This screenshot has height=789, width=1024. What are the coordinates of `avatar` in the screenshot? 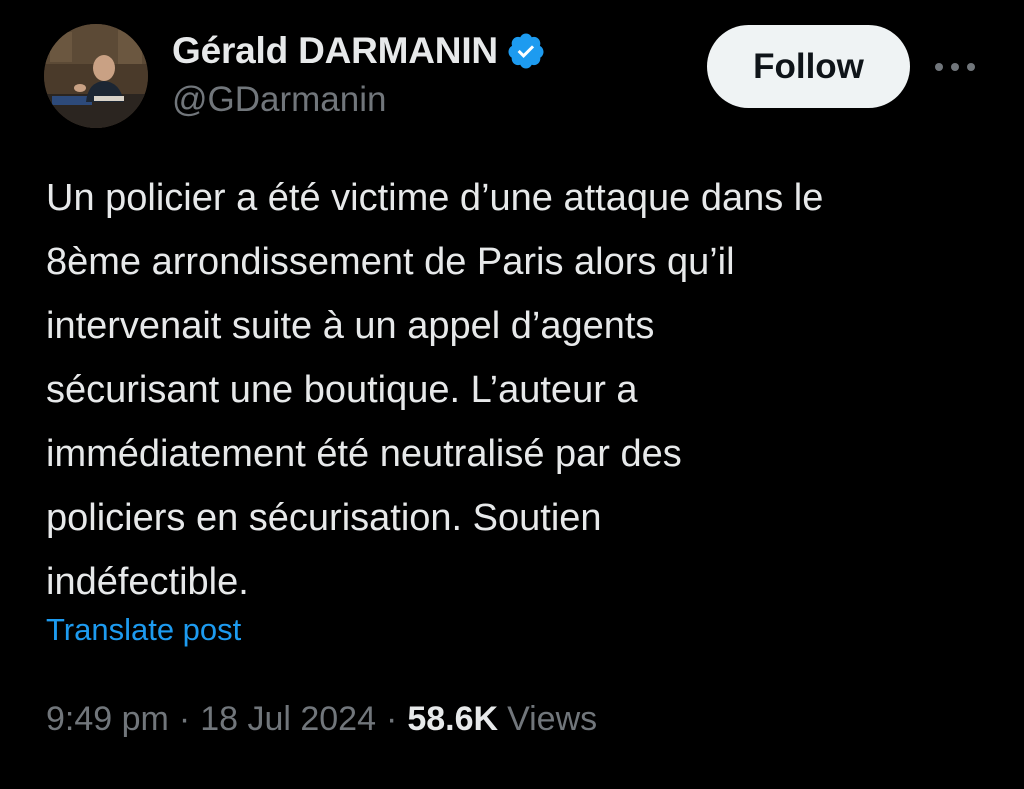 It's located at (96, 76).